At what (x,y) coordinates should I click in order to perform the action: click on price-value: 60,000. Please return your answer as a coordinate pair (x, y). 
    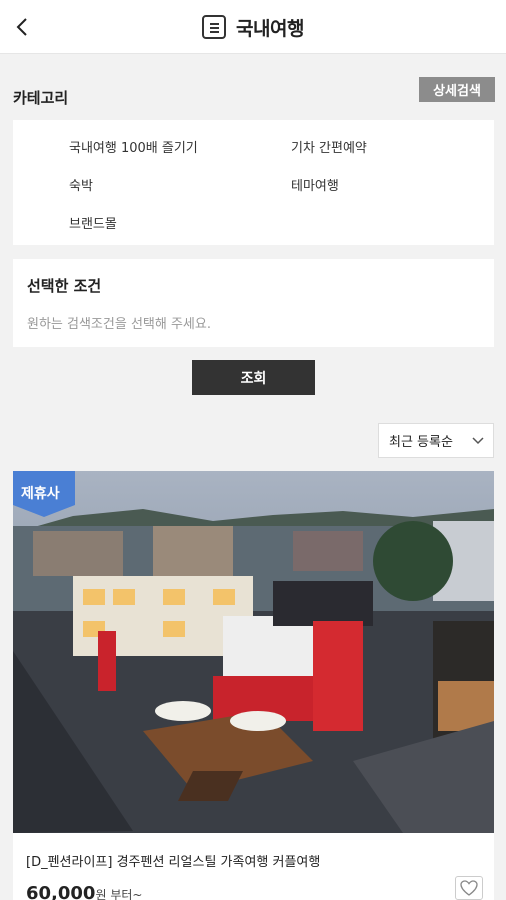
    Looking at the image, I should click on (61, 891).